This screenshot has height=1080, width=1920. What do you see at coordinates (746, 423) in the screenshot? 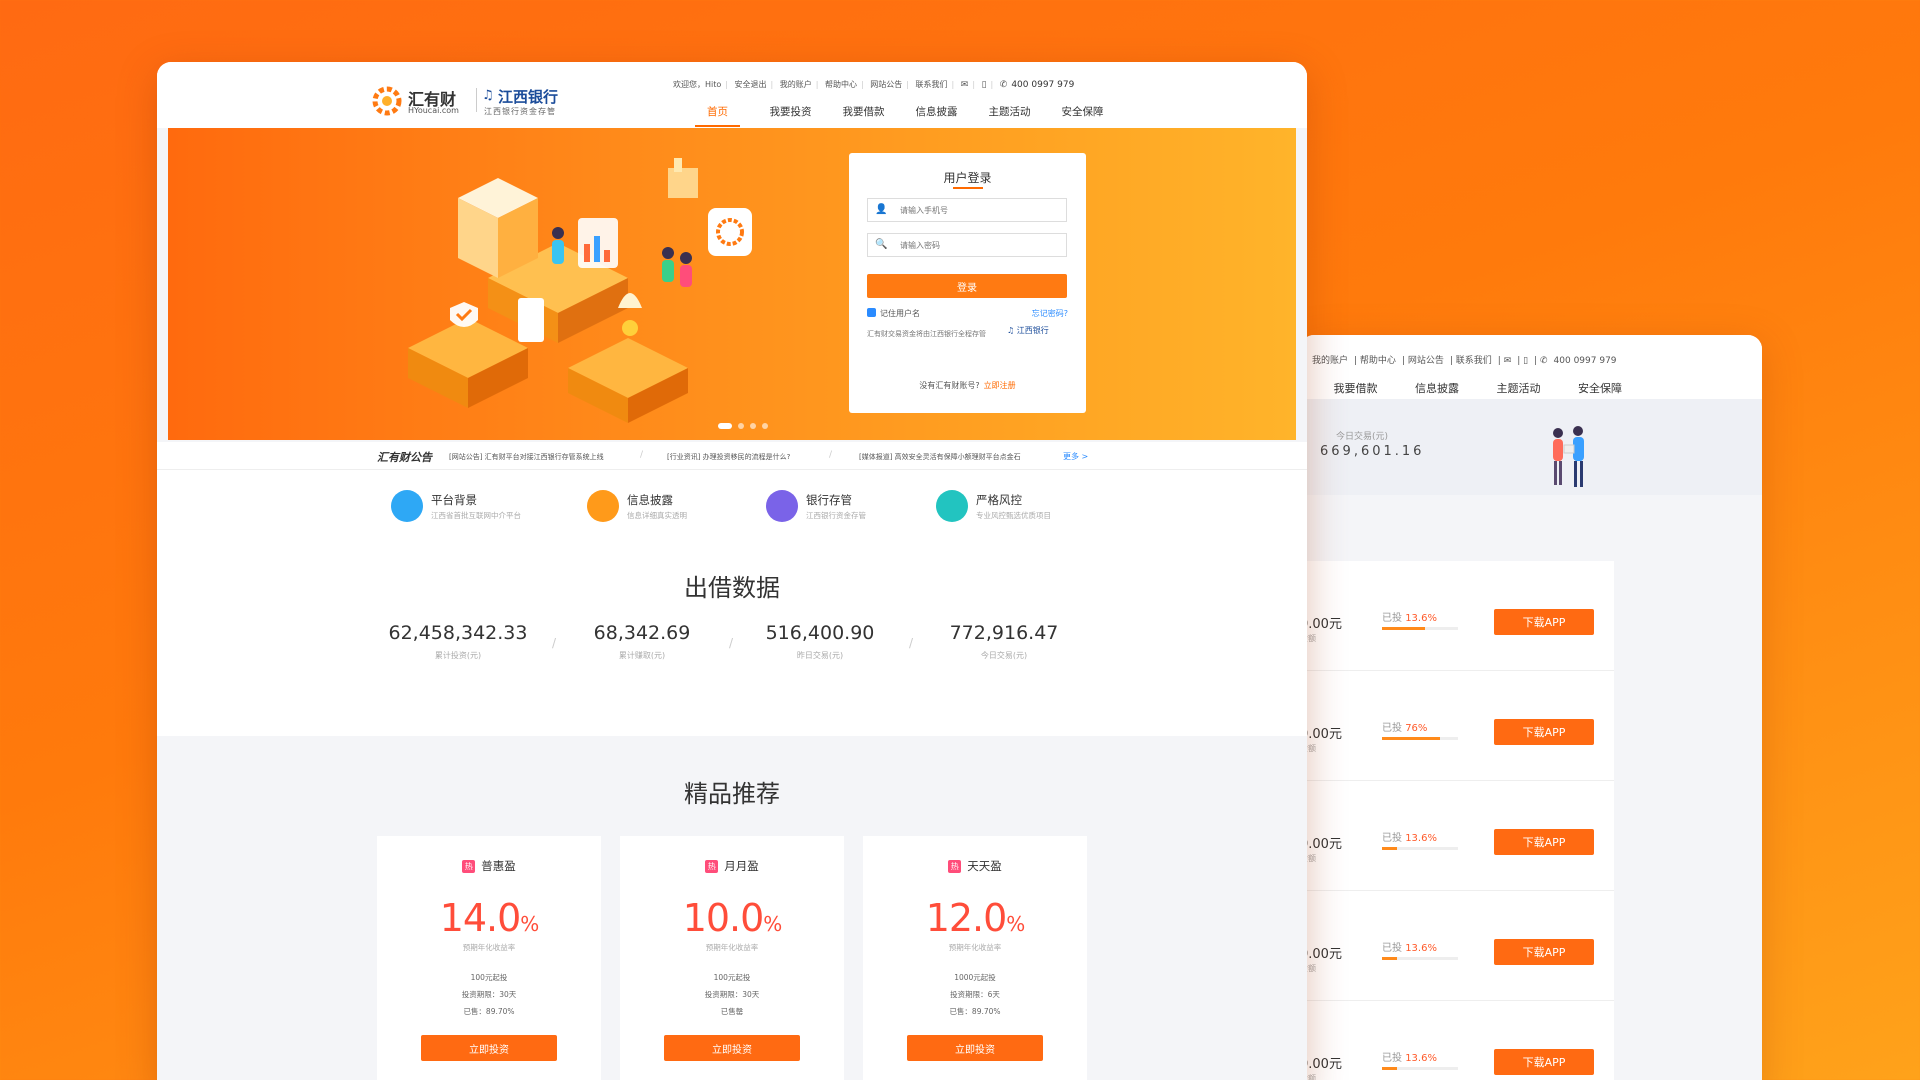
I see `carousel-dots` at bounding box center [746, 423].